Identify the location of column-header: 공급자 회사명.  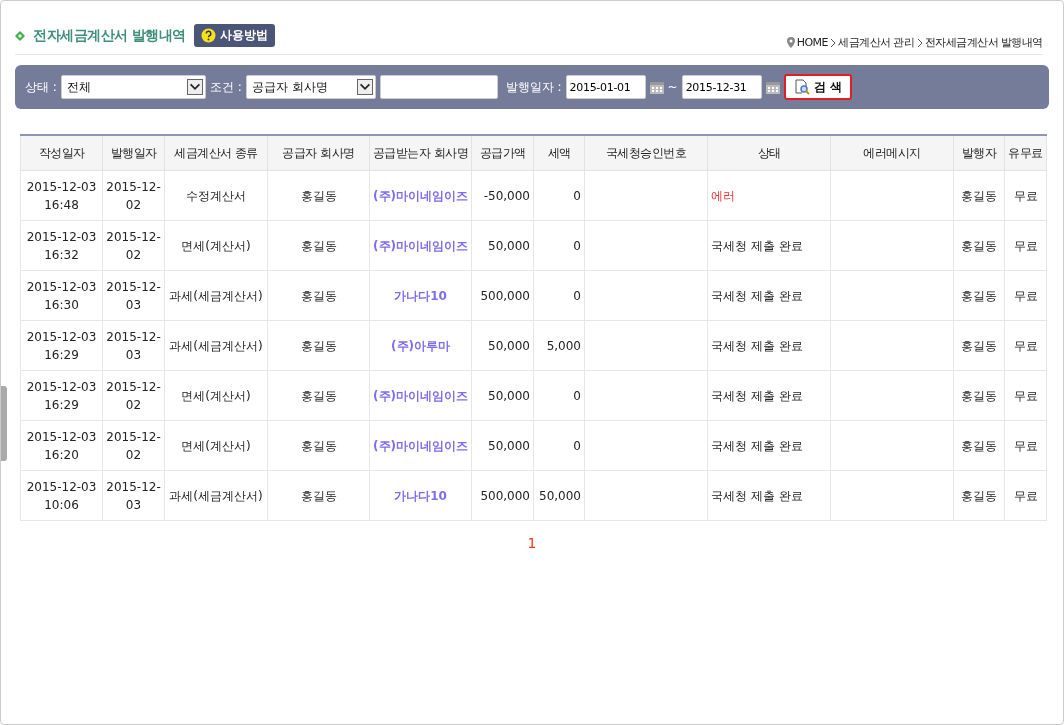
(318, 153).